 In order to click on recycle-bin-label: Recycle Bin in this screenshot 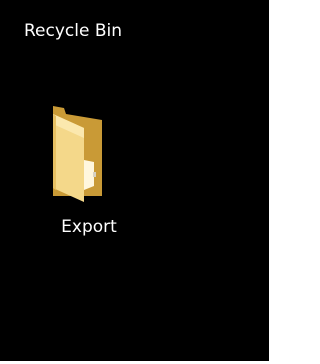, I will do `click(73, 31)`.